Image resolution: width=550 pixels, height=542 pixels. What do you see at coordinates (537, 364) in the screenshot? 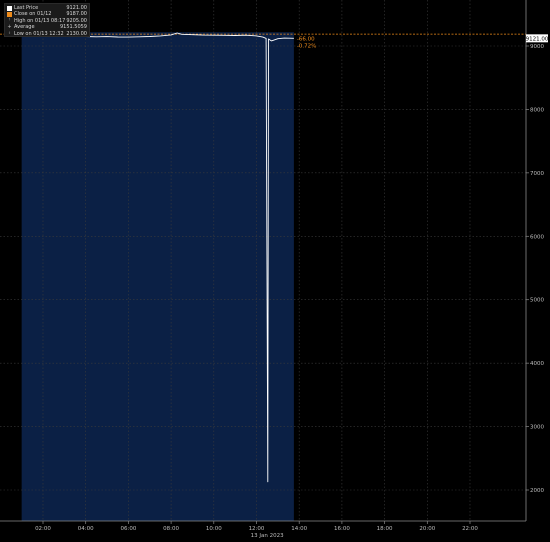
I see `y-tick-label: 4000` at bounding box center [537, 364].